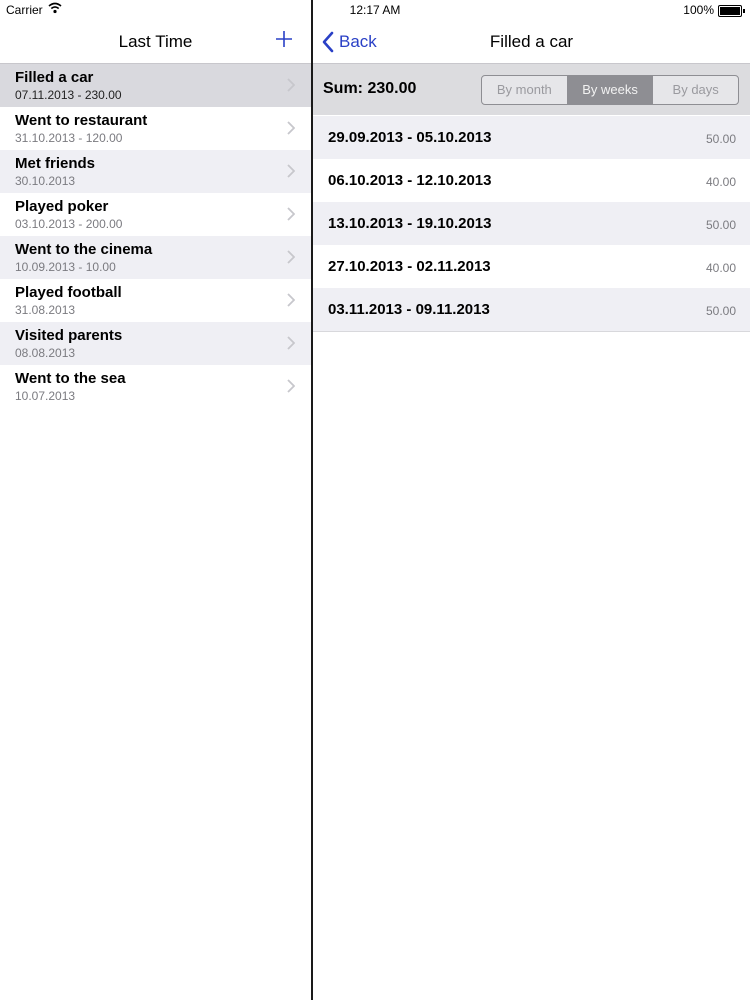 Image resolution: width=750 pixels, height=1000 pixels. Describe the element at coordinates (155, 128) in the screenshot. I see `list-item: Went to restaurant 31.10.2013 - 120.00` at that location.